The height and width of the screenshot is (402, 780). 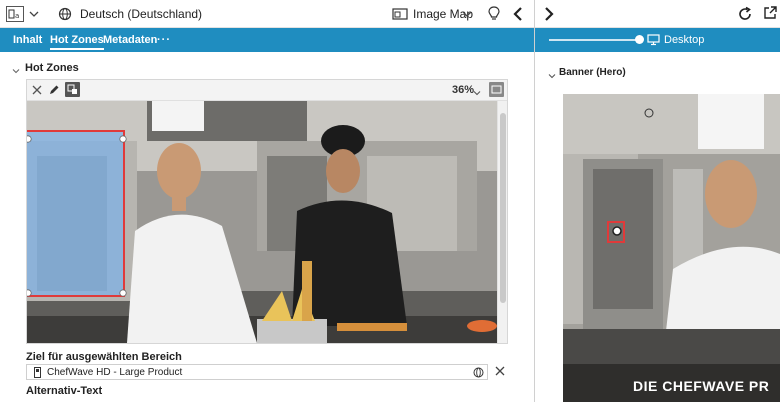 I want to click on zoom-chevron-icon, so click(x=477, y=93).